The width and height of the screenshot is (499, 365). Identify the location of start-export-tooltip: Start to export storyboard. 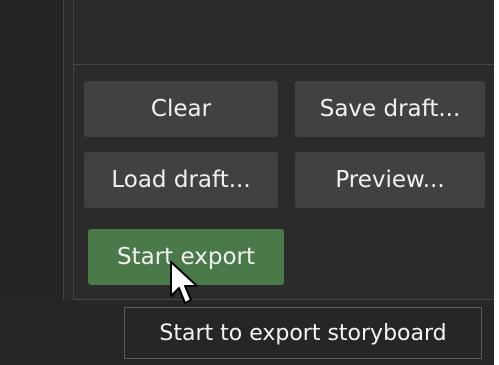
(303, 333).